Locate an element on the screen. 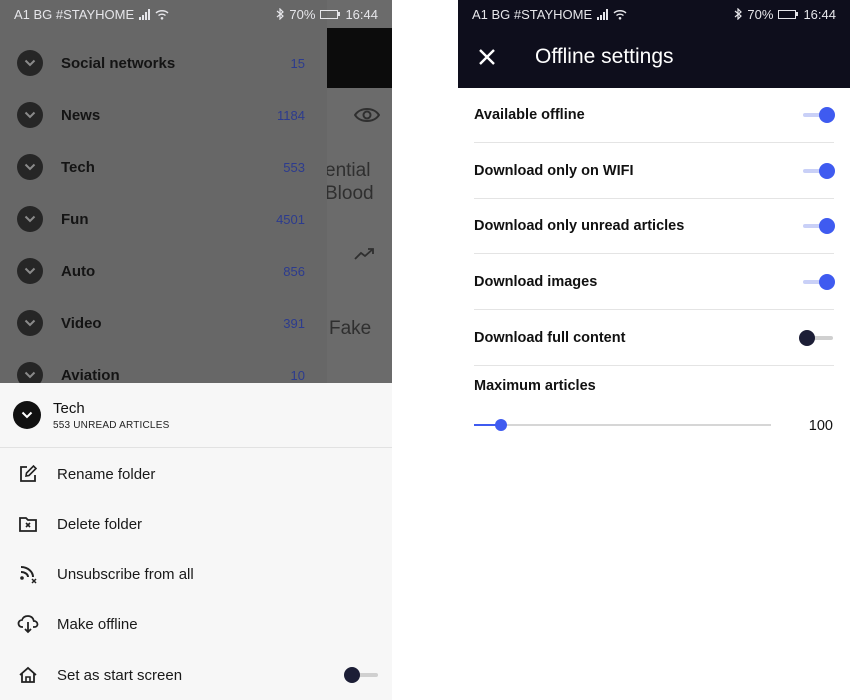 This screenshot has width=850, height=700. rename-folder-action: Rename folder is located at coordinates (196, 474).